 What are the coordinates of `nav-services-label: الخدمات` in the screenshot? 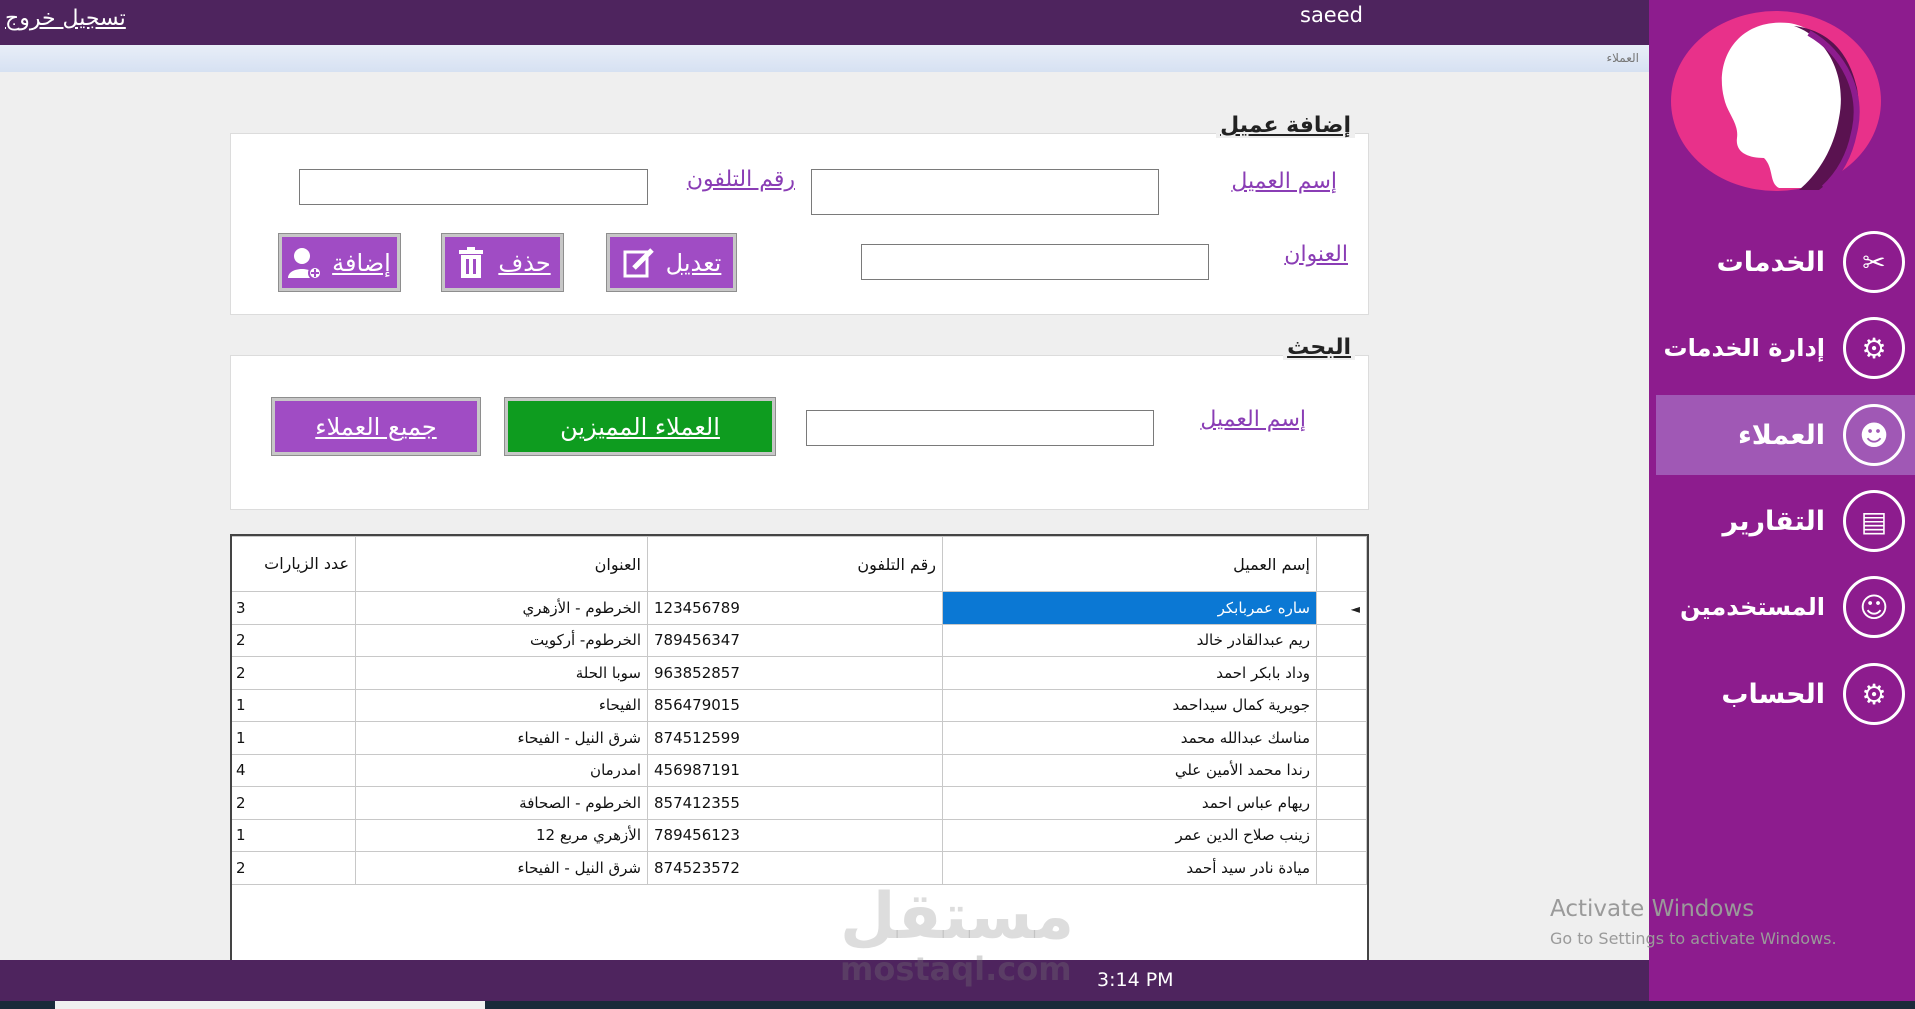 It's located at (1770, 262).